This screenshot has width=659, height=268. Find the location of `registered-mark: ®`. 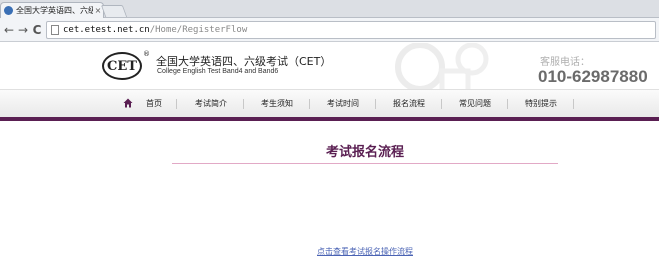

registered-mark: ® is located at coordinates (146, 54).